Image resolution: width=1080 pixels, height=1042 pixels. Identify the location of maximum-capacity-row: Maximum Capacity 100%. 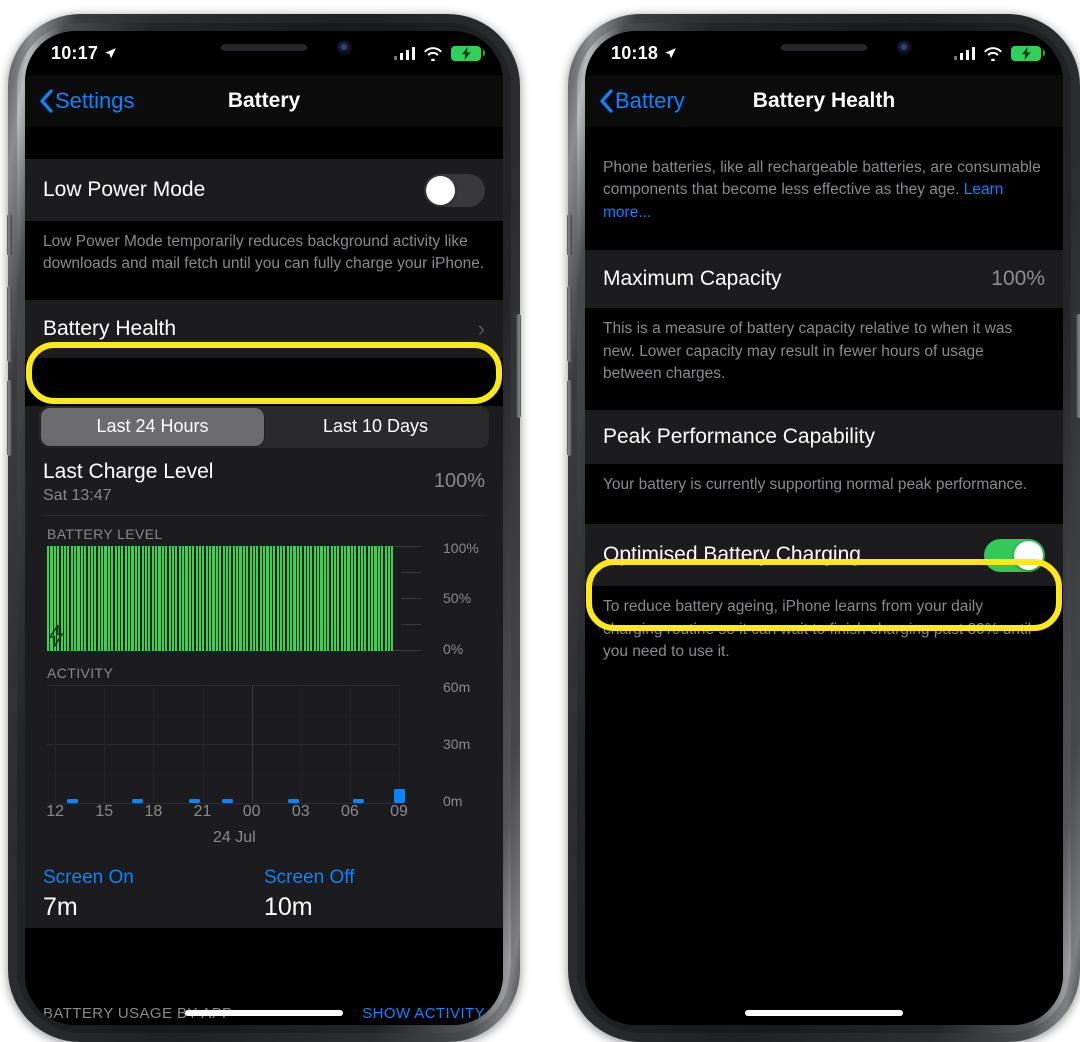
(824, 279).